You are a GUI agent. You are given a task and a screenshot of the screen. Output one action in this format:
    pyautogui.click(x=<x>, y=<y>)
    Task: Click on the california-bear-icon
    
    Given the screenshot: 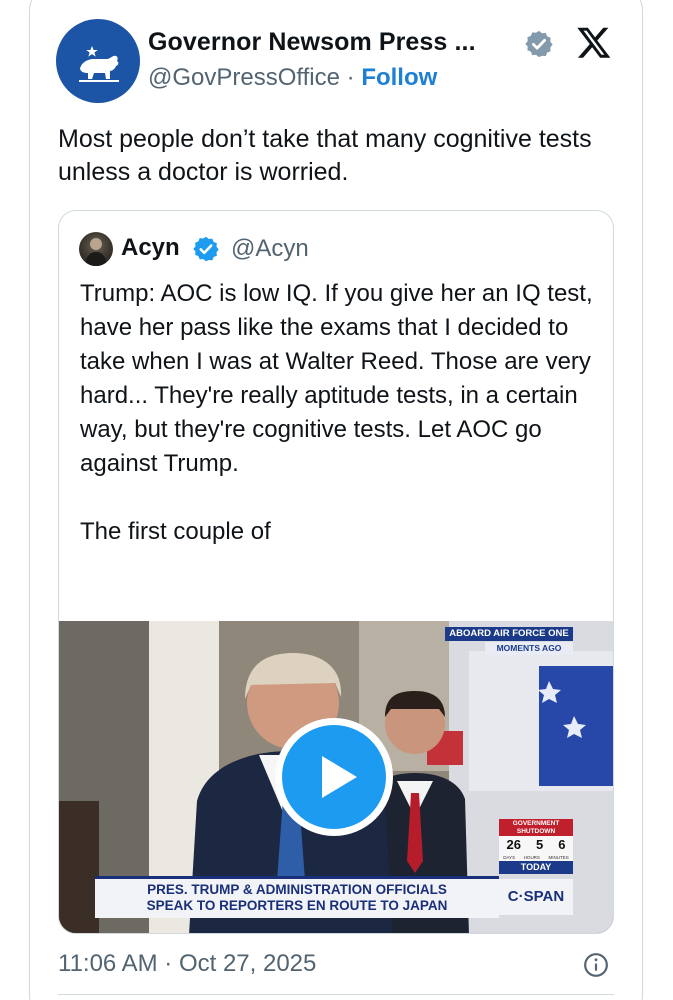 What is the action you would take?
    pyautogui.click(x=99, y=64)
    